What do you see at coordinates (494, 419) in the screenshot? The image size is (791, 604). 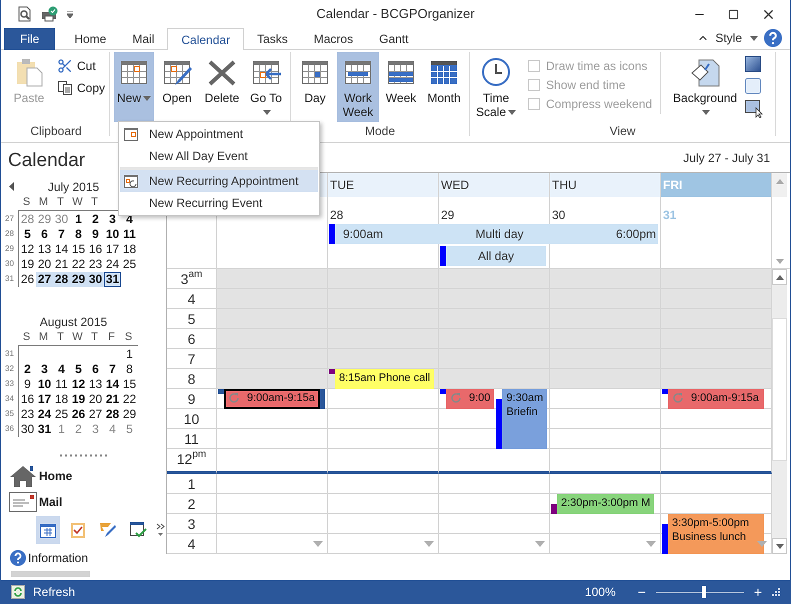 I see `time-slot: 9:00 9:30am Briefin` at bounding box center [494, 419].